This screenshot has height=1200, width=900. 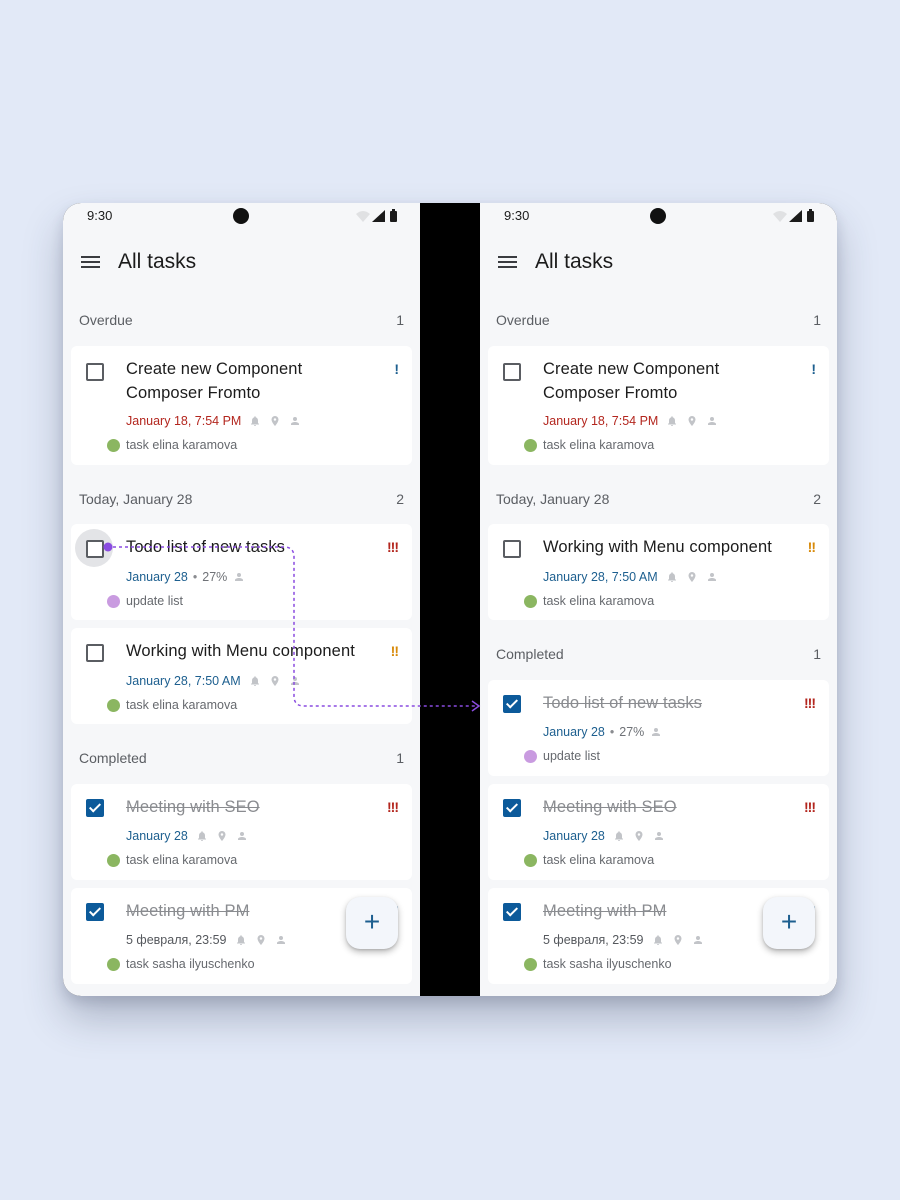 What do you see at coordinates (400, 499) in the screenshot?
I see `section-count: 2` at bounding box center [400, 499].